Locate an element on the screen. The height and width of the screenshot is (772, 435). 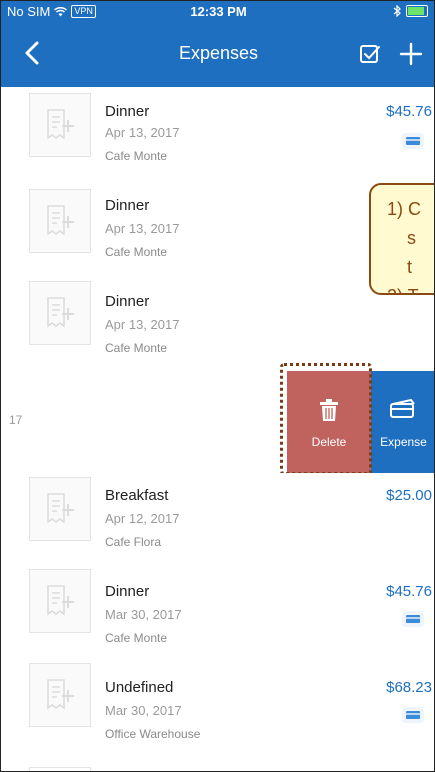
expense-title: Undefined is located at coordinates (139, 687).